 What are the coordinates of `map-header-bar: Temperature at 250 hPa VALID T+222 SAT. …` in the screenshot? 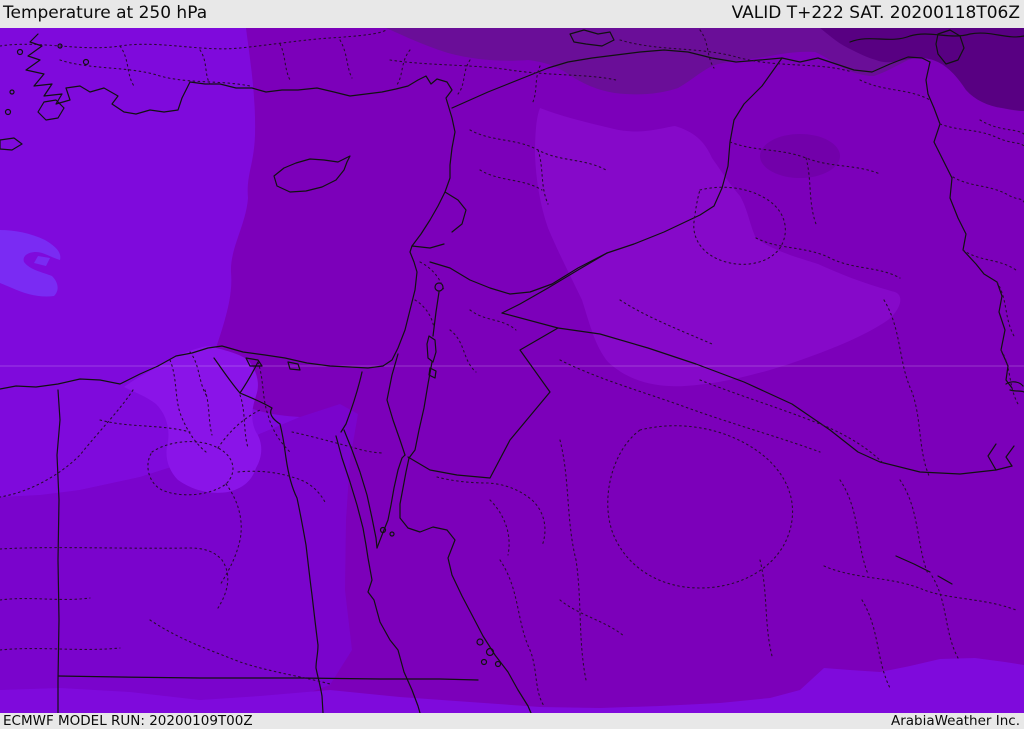 It's located at (512, 14).